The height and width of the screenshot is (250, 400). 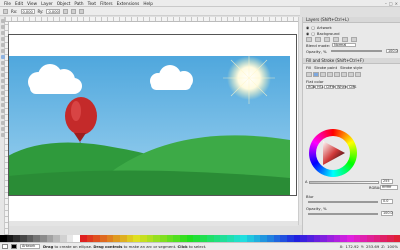 What do you see at coordinates (345, 39) in the screenshot?
I see `top-layer-icon` at bounding box center [345, 39].